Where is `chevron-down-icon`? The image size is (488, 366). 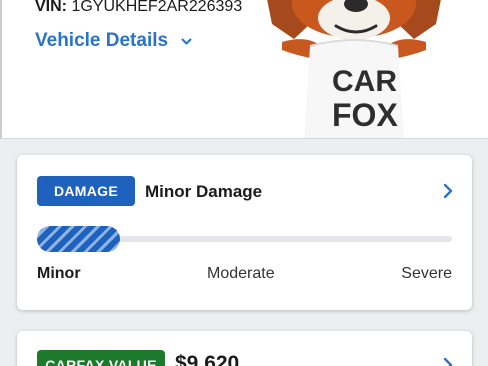
chevron-down-icon is located at coordinates (186, 41).